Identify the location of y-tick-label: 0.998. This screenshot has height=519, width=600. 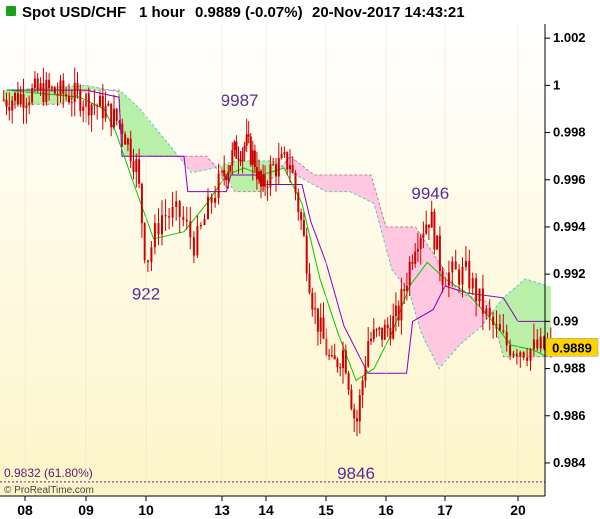
(569, 132).